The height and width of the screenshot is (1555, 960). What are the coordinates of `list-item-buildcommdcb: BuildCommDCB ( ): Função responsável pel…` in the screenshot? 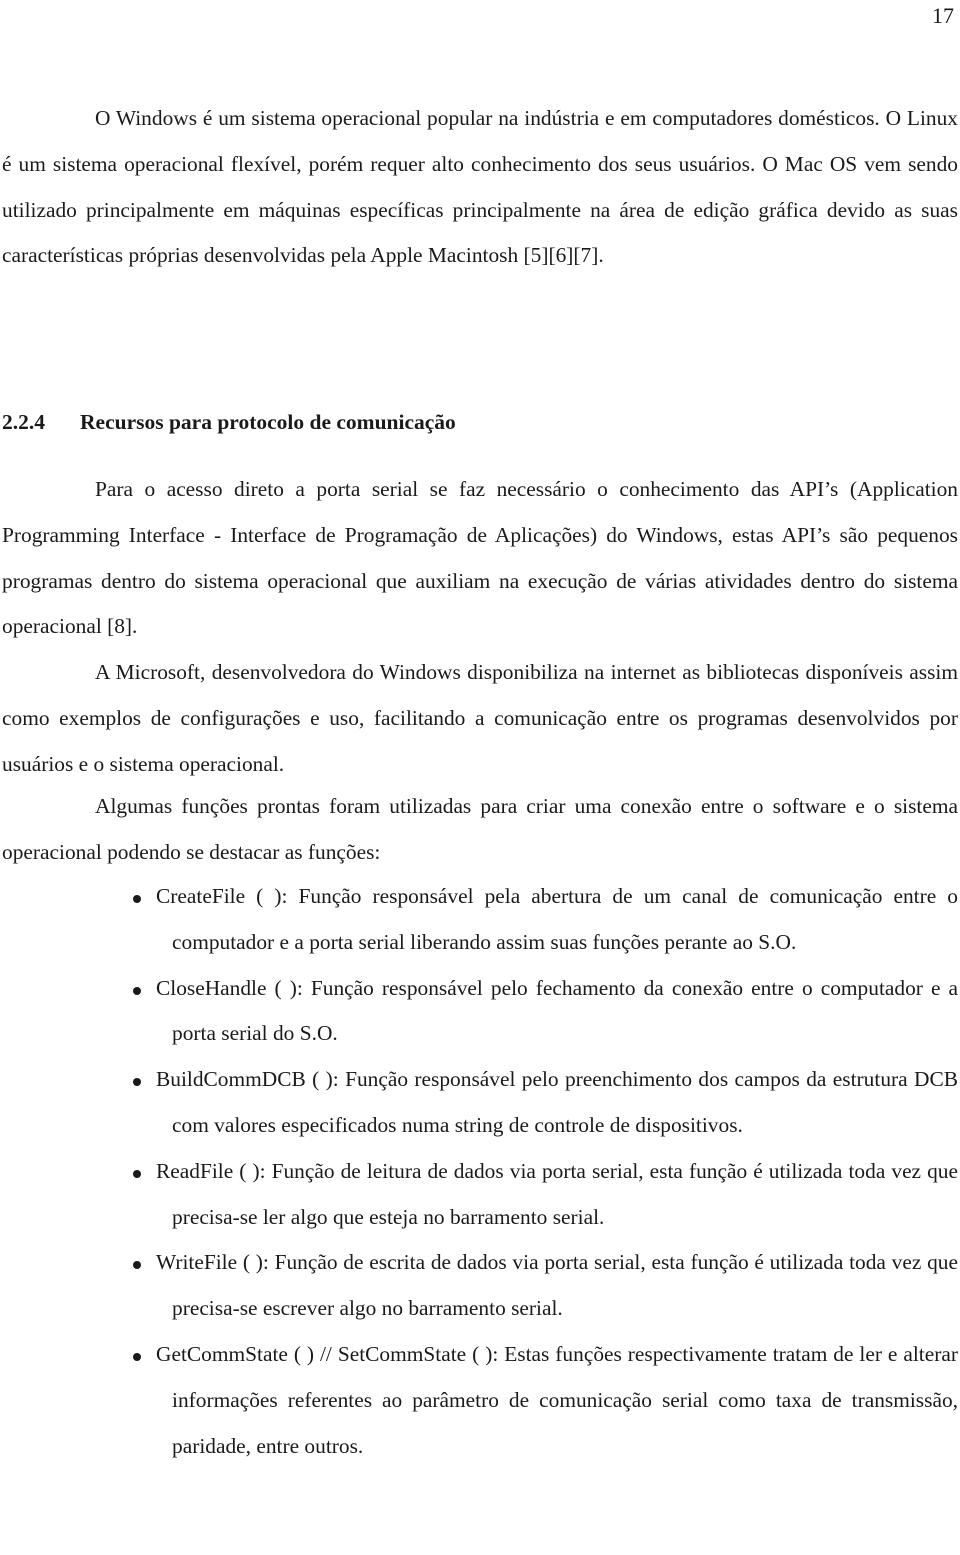 It's located at (480, 1103).